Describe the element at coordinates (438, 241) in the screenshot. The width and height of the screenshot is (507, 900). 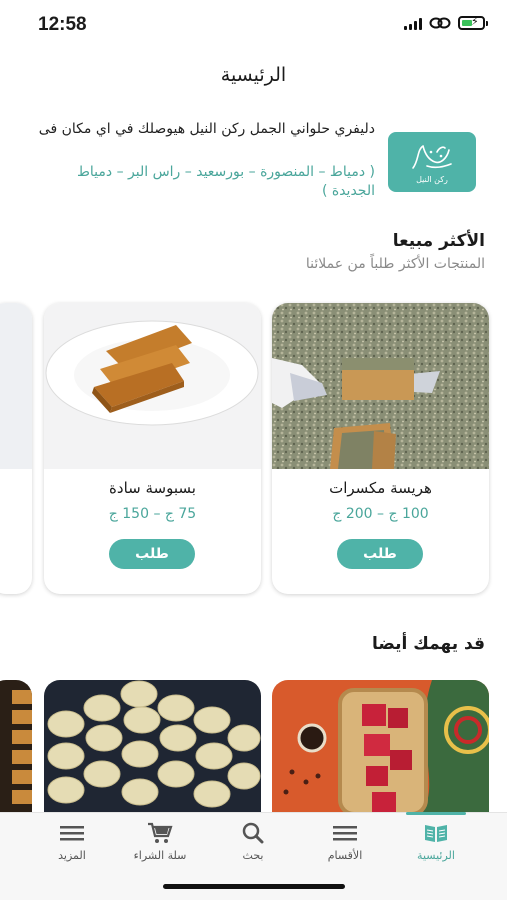
I see `best-sellers-title: الأكثر مبيعا` at that location.